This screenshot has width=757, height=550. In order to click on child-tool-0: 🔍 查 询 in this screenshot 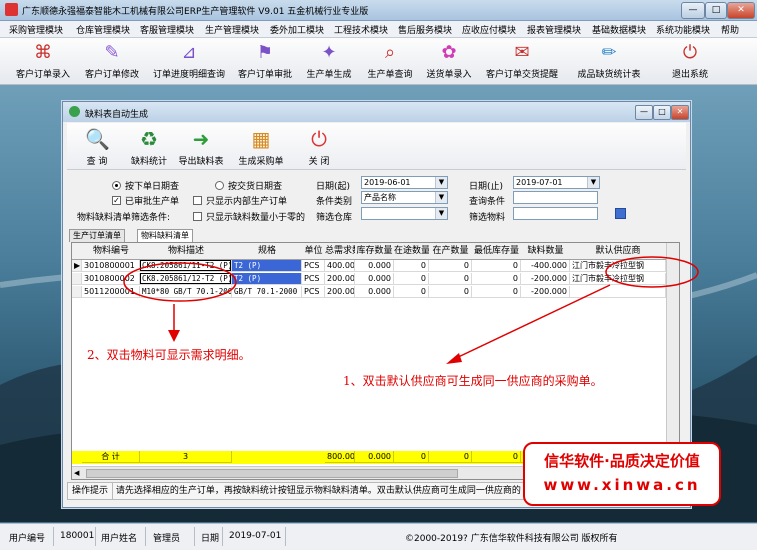, I will do `click(97, 146)`.